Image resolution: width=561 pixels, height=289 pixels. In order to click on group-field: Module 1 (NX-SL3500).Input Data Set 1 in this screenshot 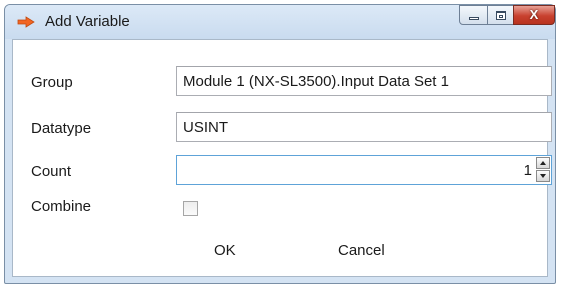, I will do `click(364, 81)`.